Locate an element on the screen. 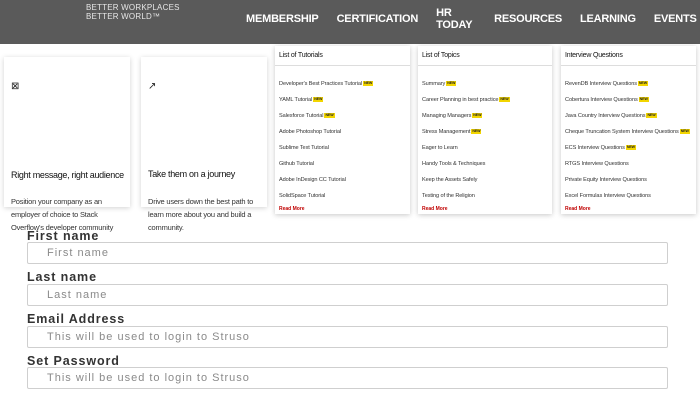 This screenshot has width=700, height=400. panel-list-item: Adobe Photoshop Tutorial is located at coordinates (326, 132).